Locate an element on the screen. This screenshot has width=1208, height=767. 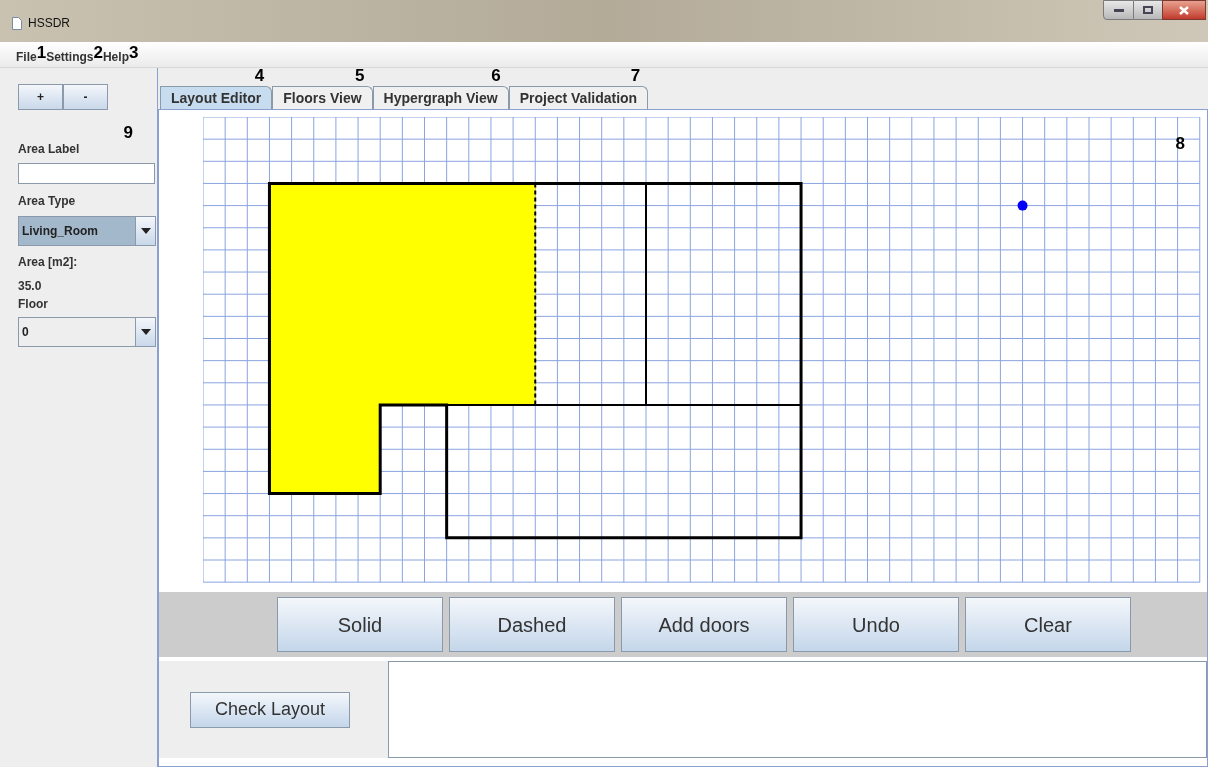
area-value: 35.0 is located at coordinates (30, 286).